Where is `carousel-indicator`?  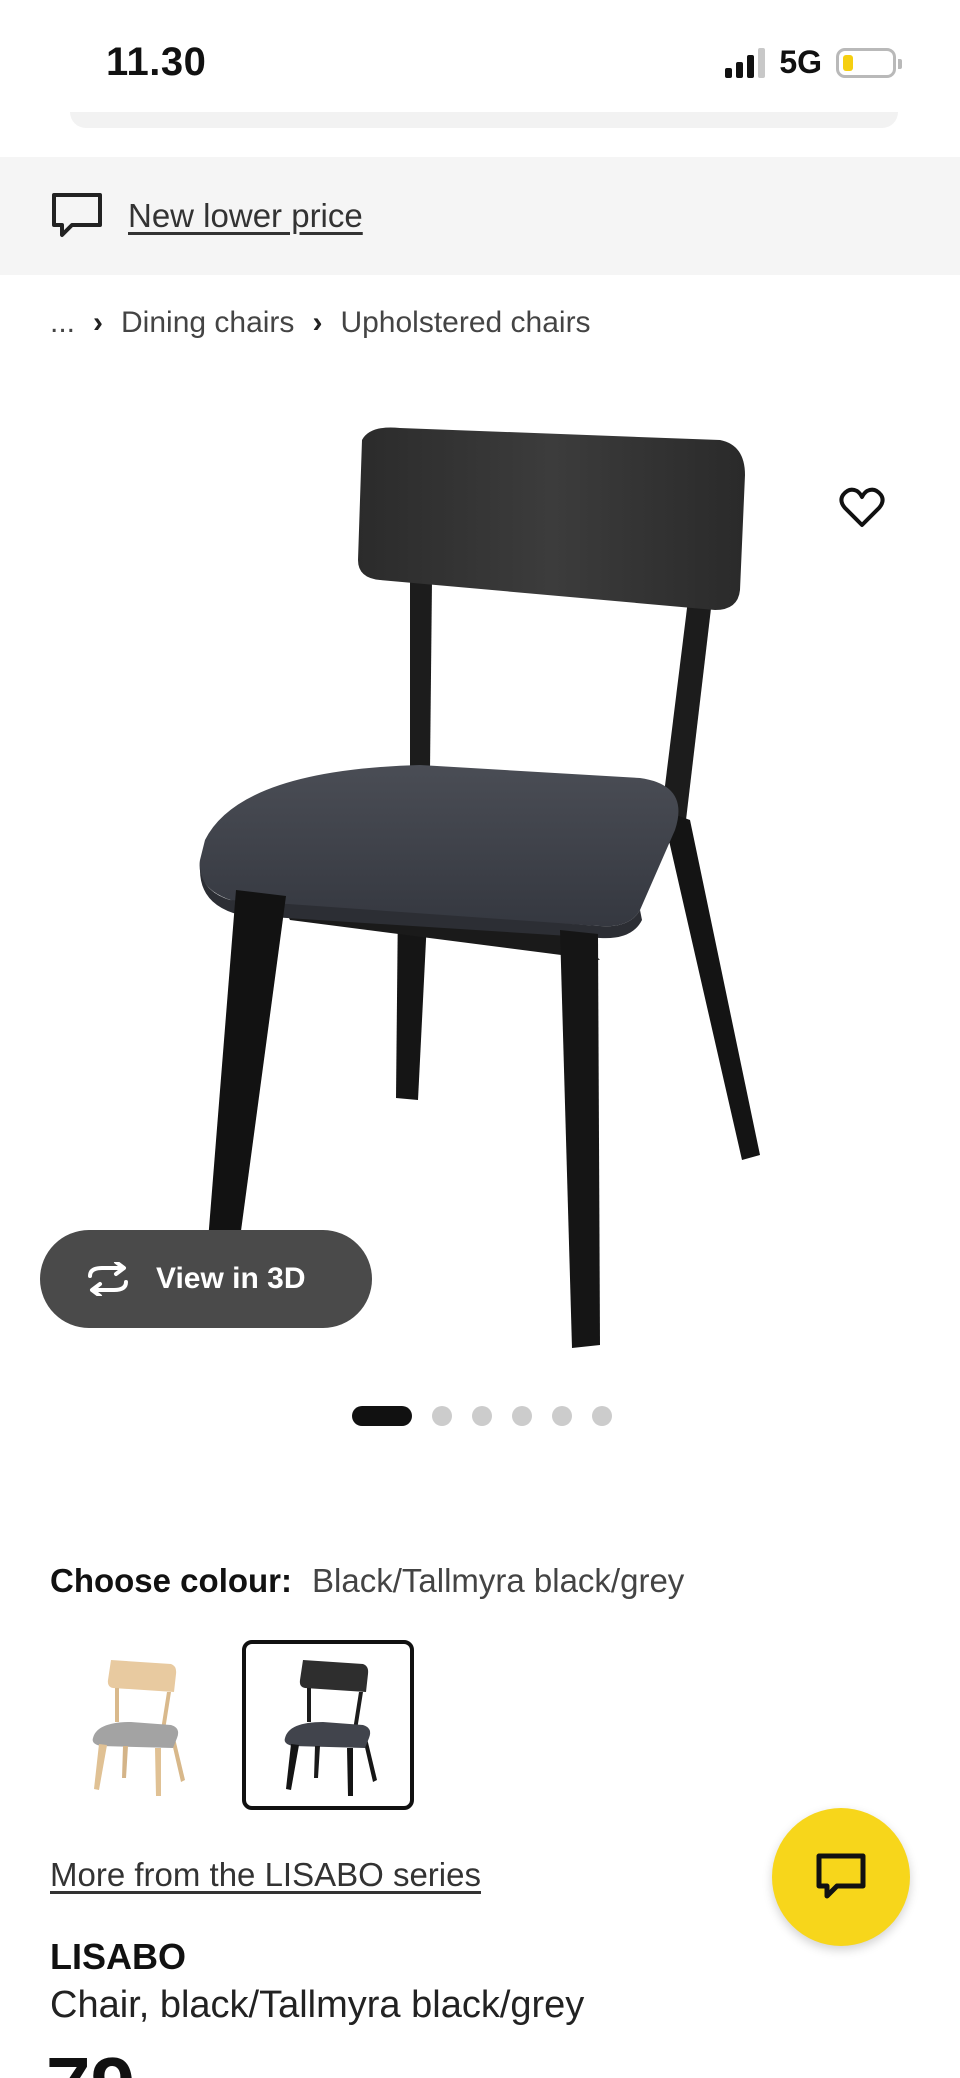 carousel-indicator is located at coordinates (482, 1416).